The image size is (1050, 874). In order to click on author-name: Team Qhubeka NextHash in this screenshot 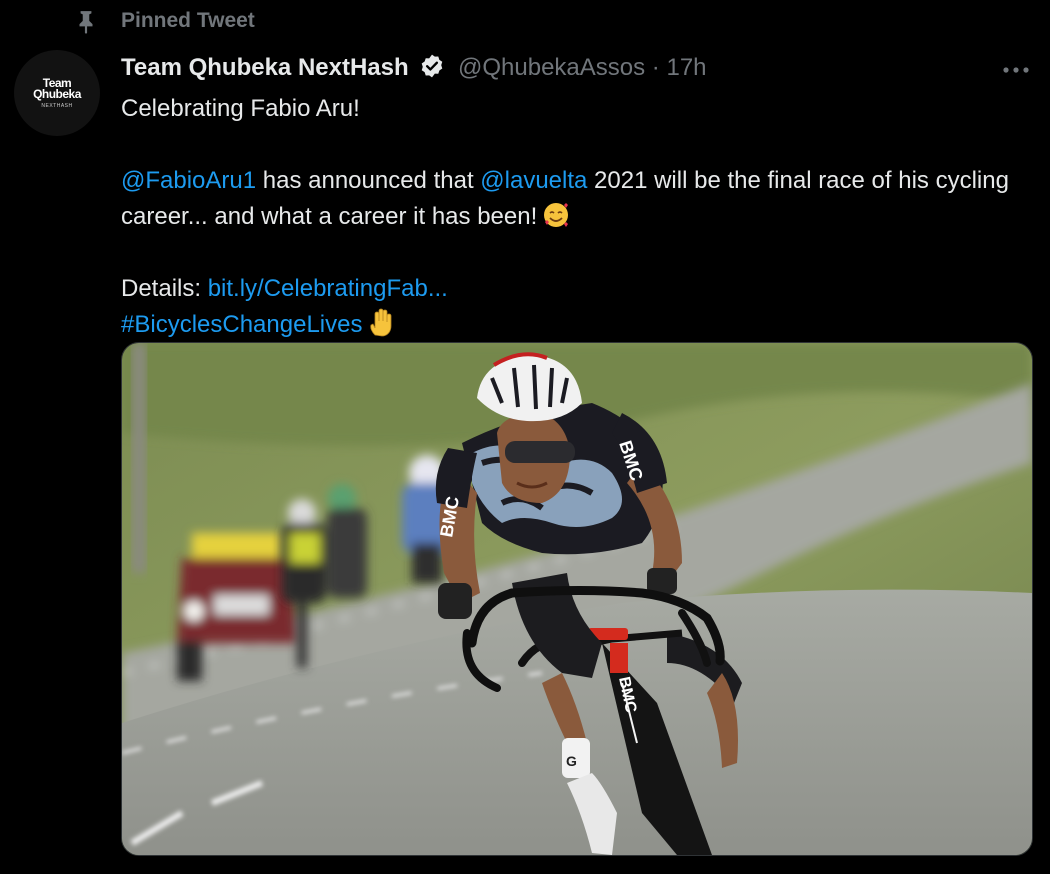, I will do `click(265, 67)`.